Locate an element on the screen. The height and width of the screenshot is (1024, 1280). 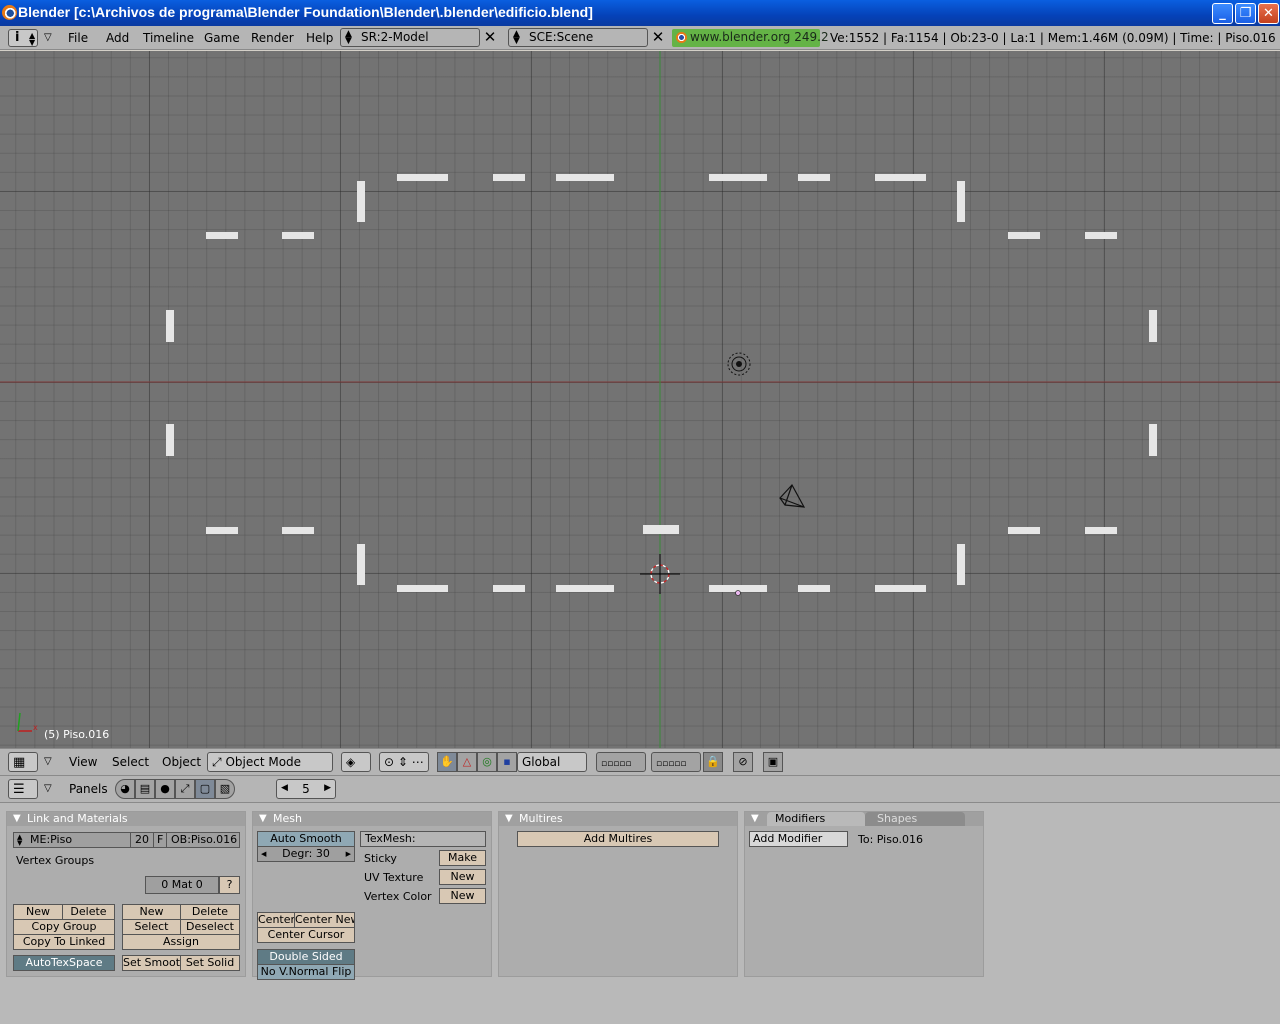
scene-context-button: ▧ is located at coordinates (225, 789).